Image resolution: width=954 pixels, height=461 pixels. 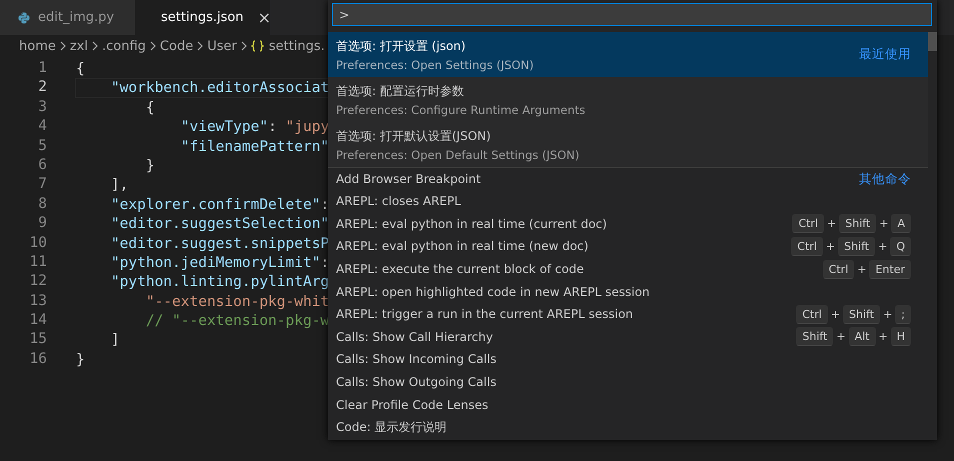 What do you see at coordinates (392, 427) in the screenshot?
I see `command-label: Code: 显示发行说明` at bounding box center [392, 427].